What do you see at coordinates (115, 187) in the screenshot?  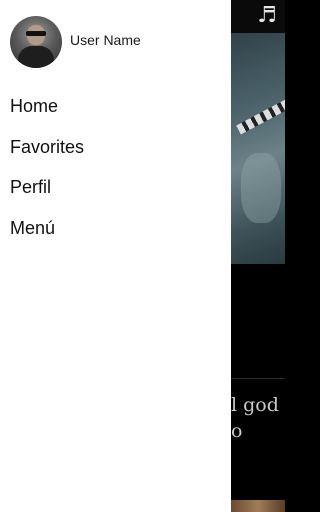 I see `menu-item-perfil: Perfil` at bounding box center [115, 187].